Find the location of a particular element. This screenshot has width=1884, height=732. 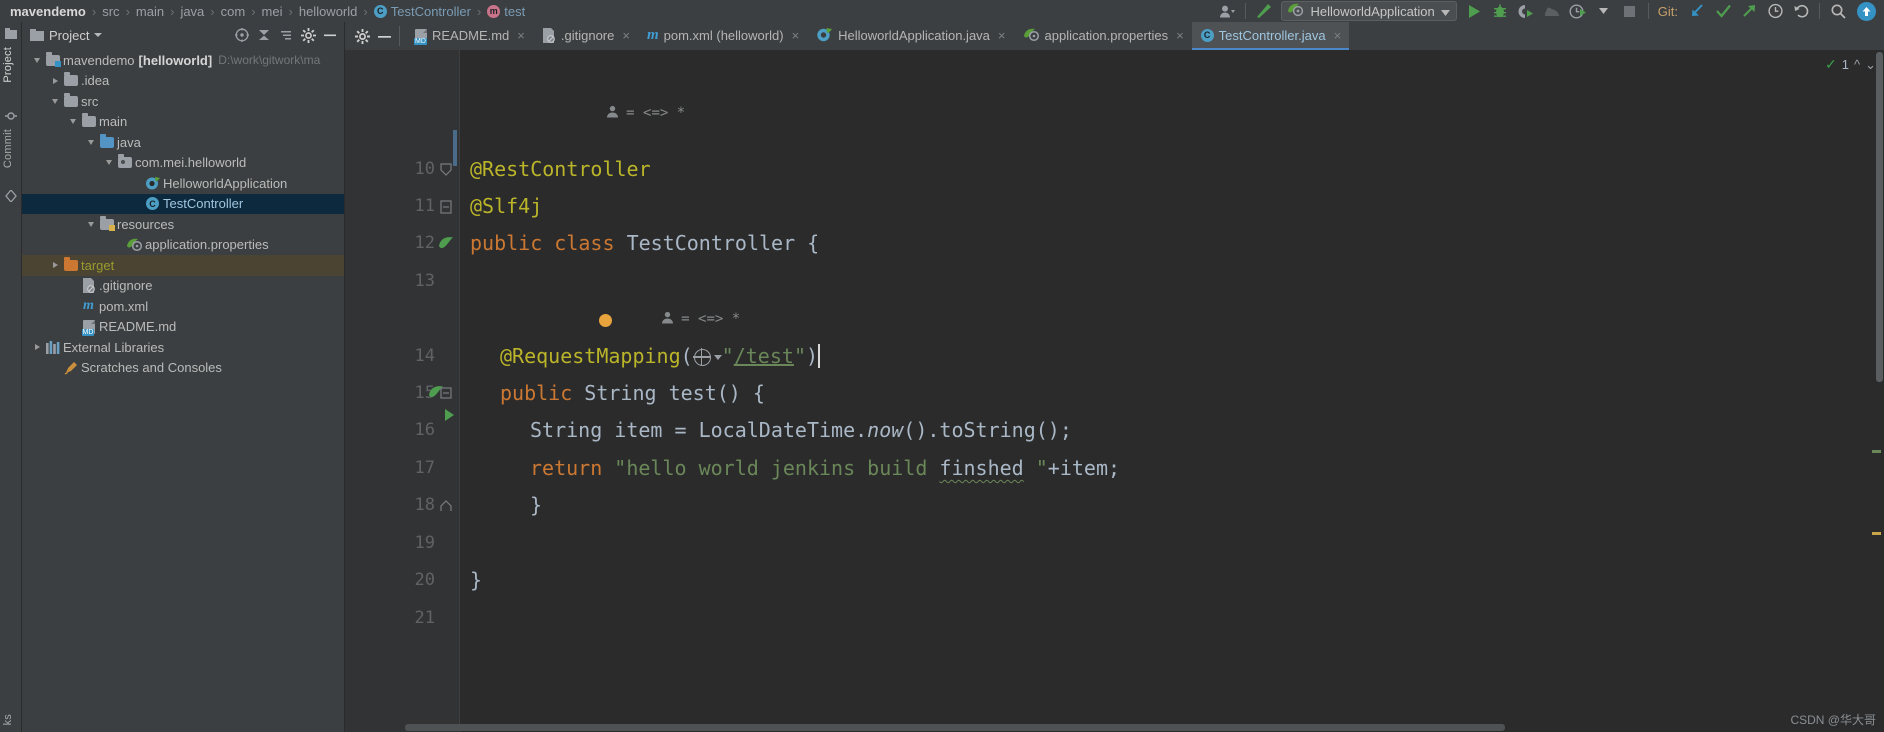

tree-item-main: main is located at coordinates (183, 122).